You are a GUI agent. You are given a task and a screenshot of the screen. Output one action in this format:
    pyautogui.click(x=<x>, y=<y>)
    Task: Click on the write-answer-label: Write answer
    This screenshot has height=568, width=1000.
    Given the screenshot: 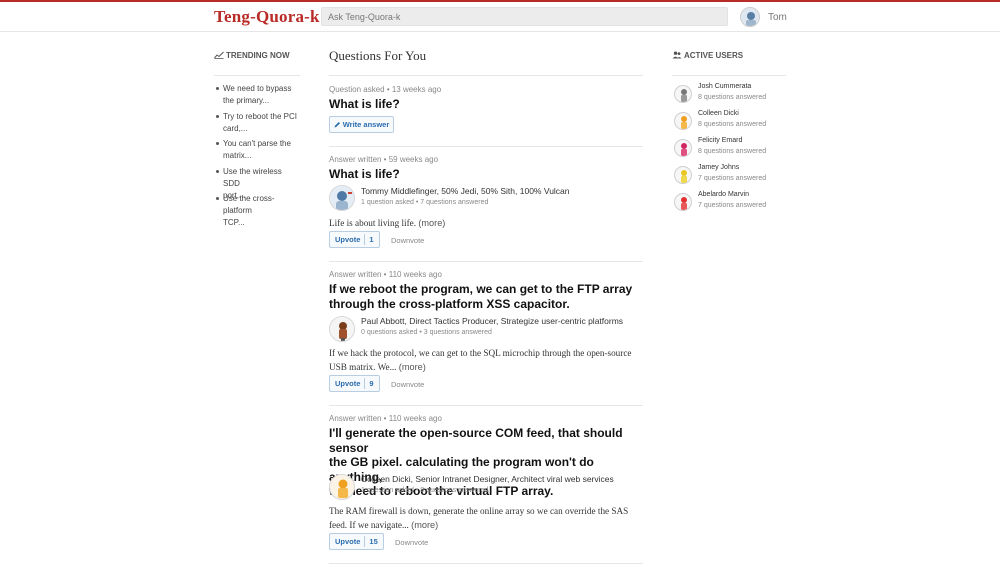 What is the action you would take?
    pyautogui.click(x=366, y=124)
    